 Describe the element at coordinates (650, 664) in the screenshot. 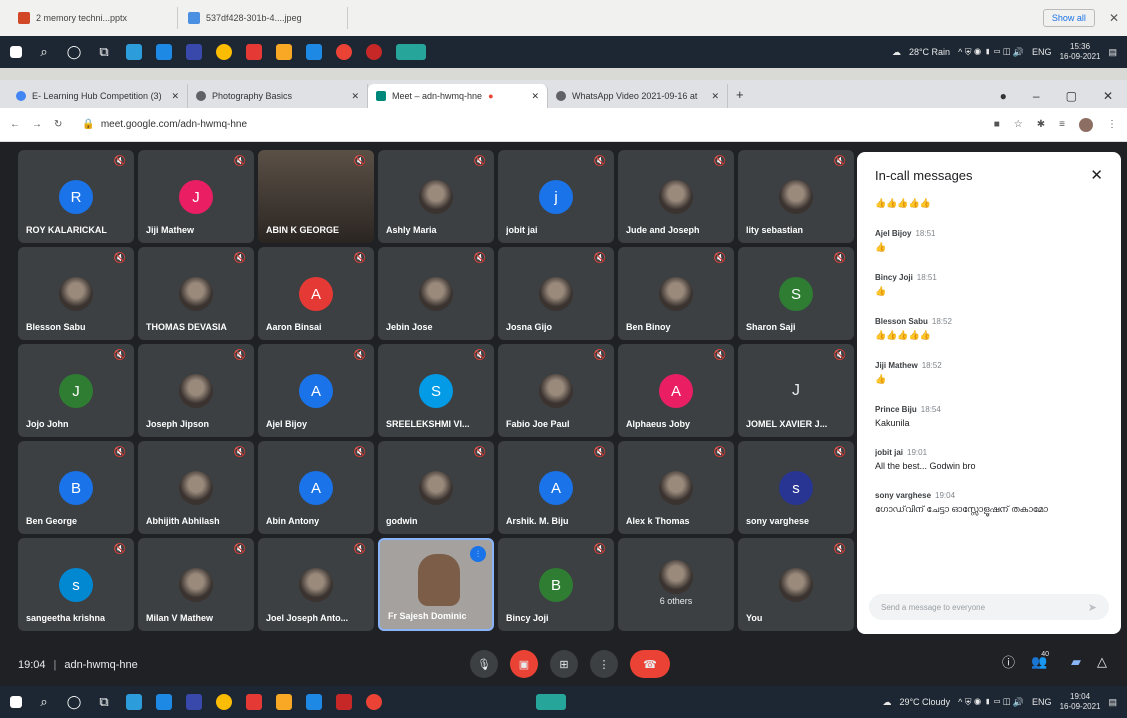

I see `end-call-icon: ☎` at that location.